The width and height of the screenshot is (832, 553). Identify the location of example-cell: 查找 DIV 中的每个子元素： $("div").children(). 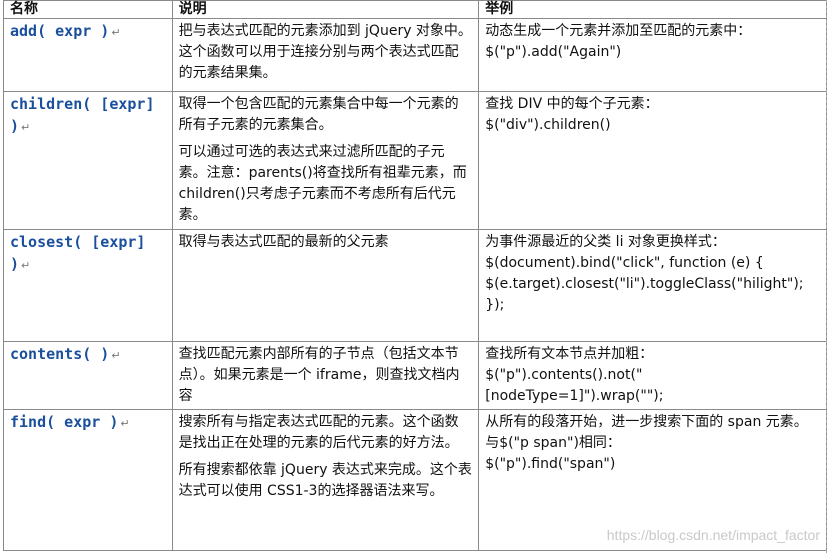
(652, 160).